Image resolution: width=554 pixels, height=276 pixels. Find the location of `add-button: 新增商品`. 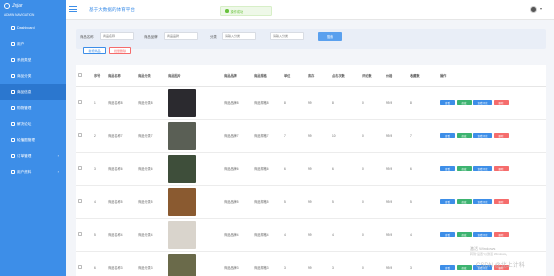

add-button: 新增商品 is located at coordinates (94, 50).